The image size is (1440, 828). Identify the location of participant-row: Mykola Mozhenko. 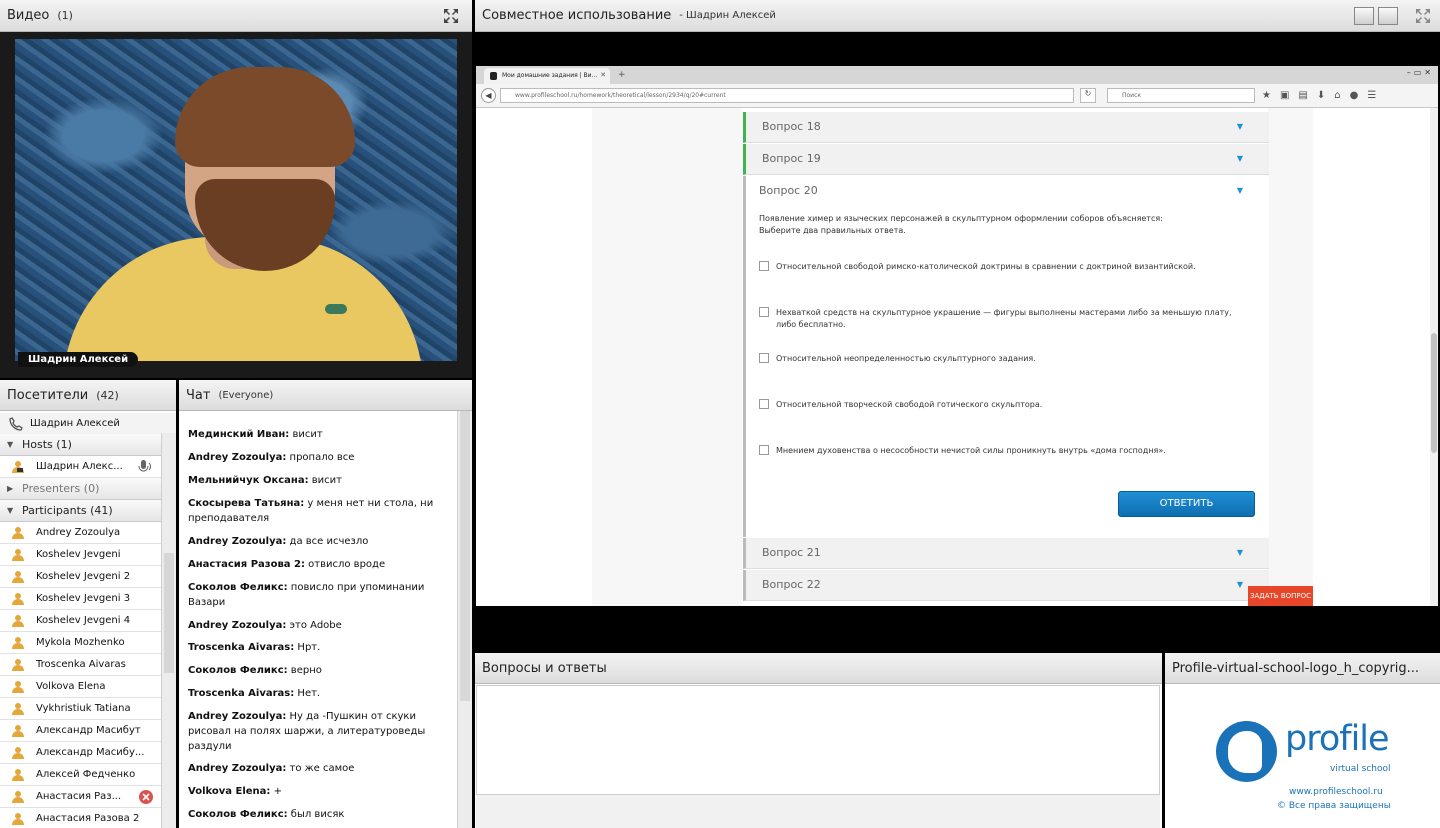
(80, 643).